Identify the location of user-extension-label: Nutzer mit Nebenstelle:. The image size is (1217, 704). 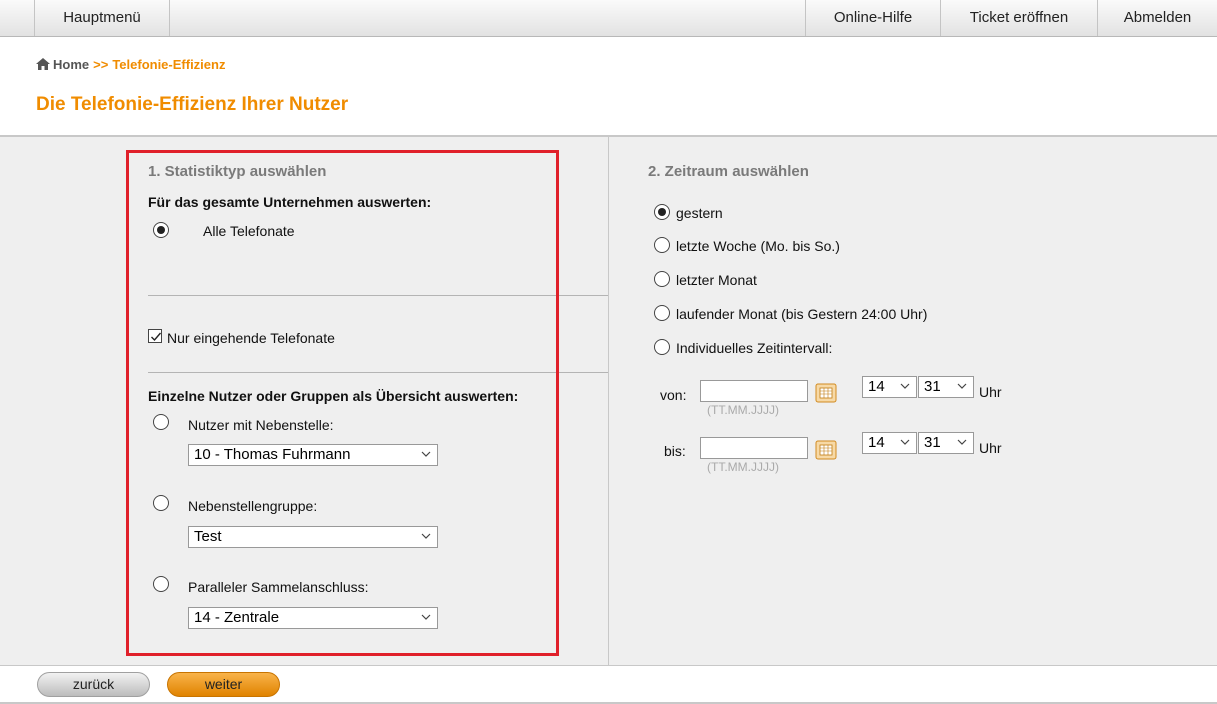
(261, 425).